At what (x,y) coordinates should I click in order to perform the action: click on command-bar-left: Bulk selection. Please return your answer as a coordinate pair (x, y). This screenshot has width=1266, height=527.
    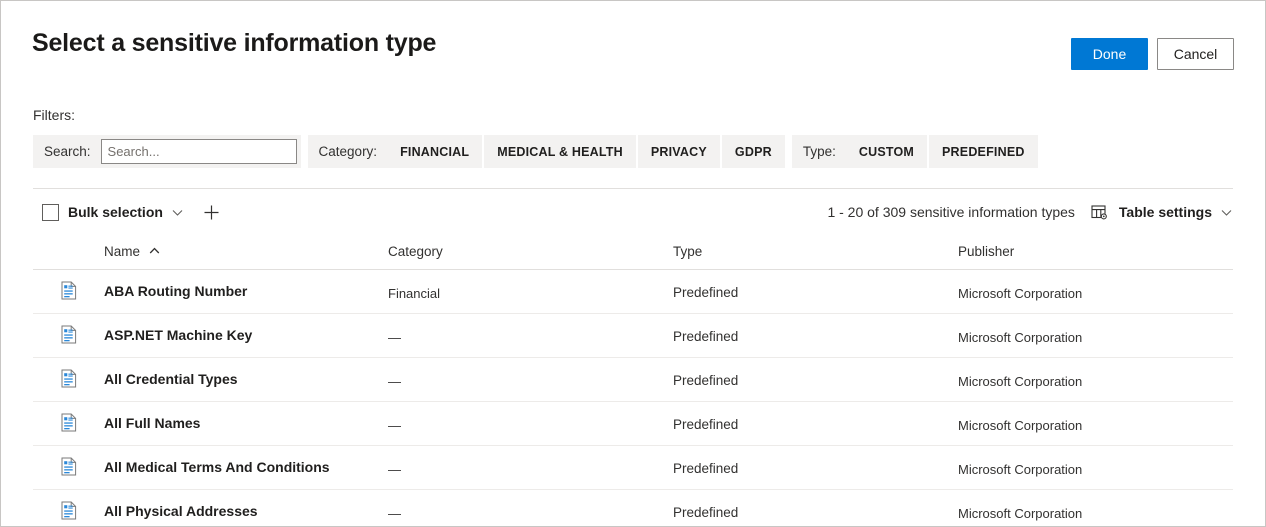
    Looking at the image, I should click on (131, 212).